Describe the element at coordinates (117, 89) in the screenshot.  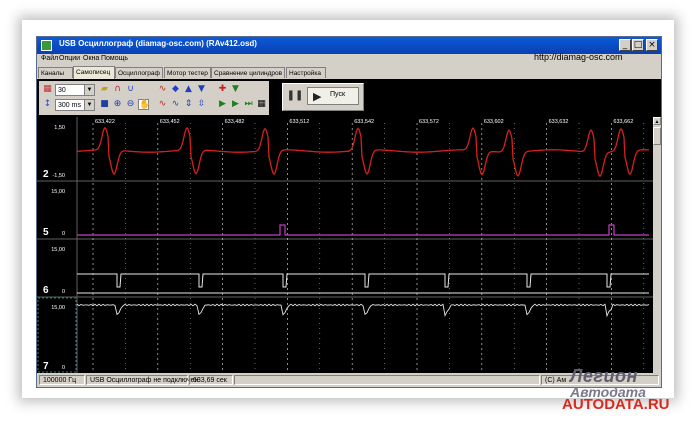
I see `wave-up-icon: ∩` at that location.